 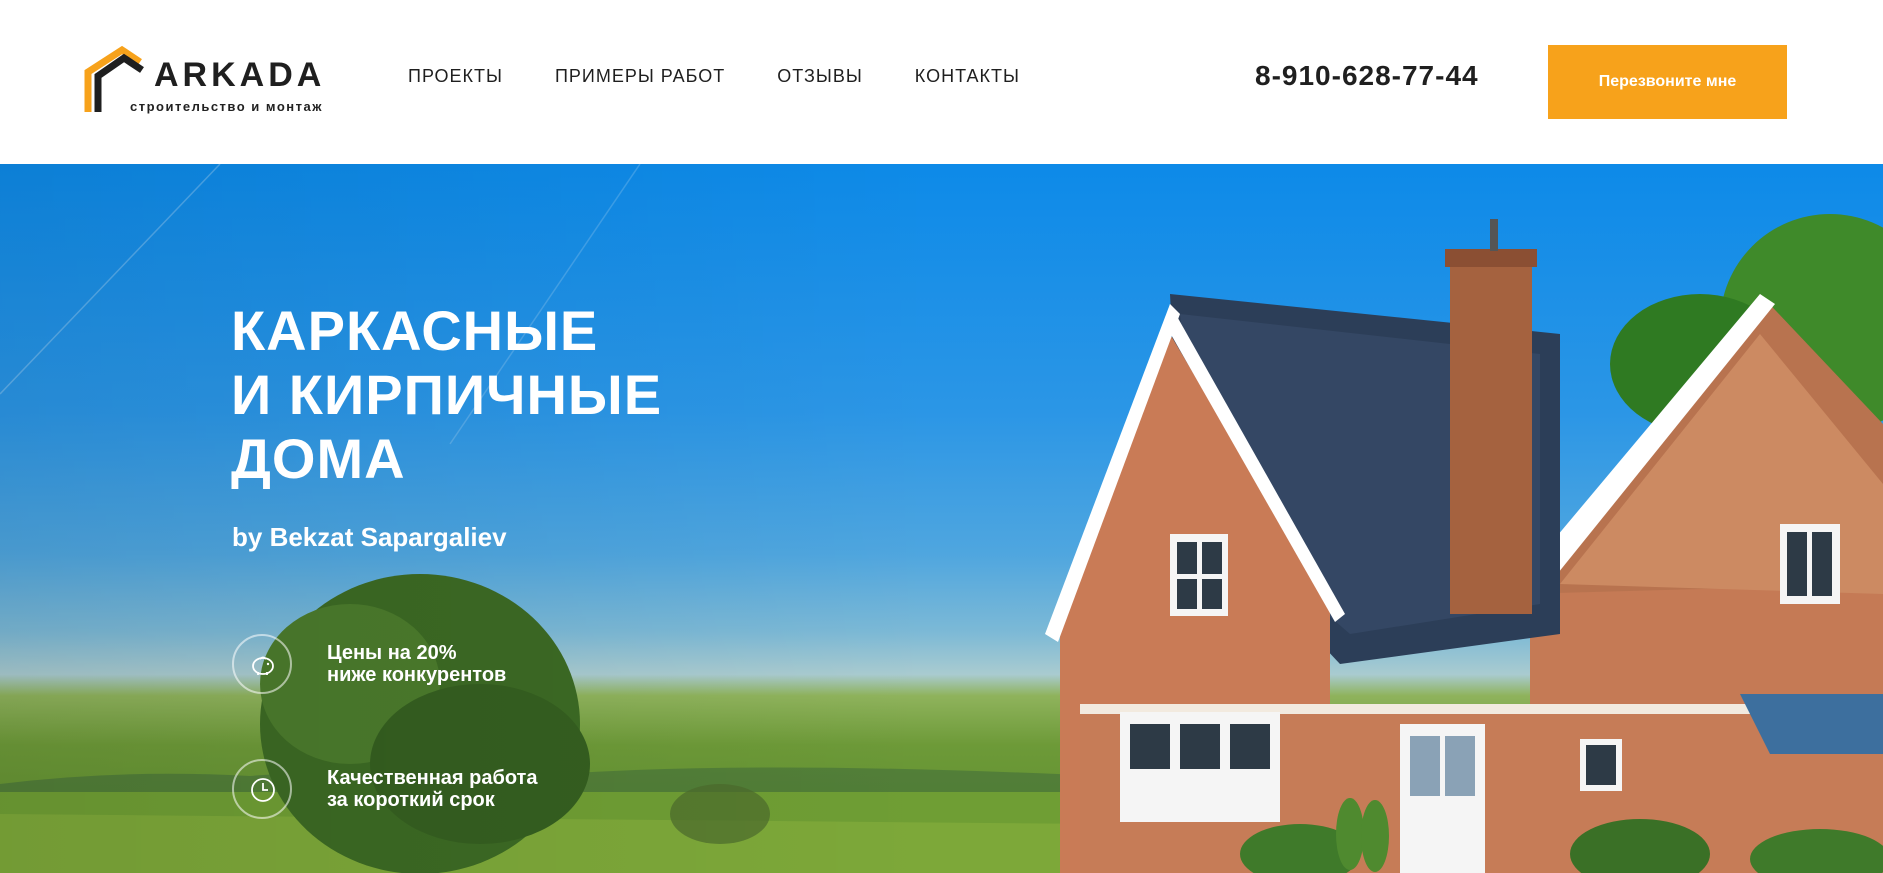 I want to click on logo-tagline: строительство и монтаж, so click(x=226, y=106).